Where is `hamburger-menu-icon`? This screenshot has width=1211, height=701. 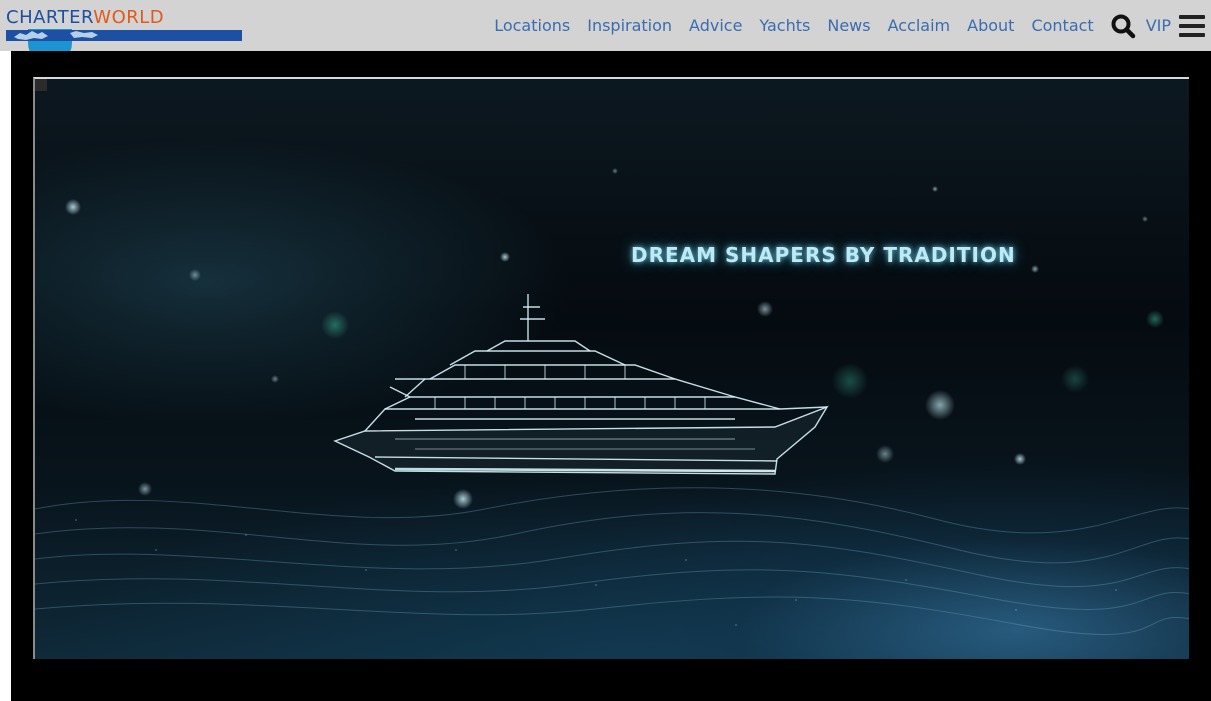 hamburger-menu-icon is located at coordinates (1192, 25).